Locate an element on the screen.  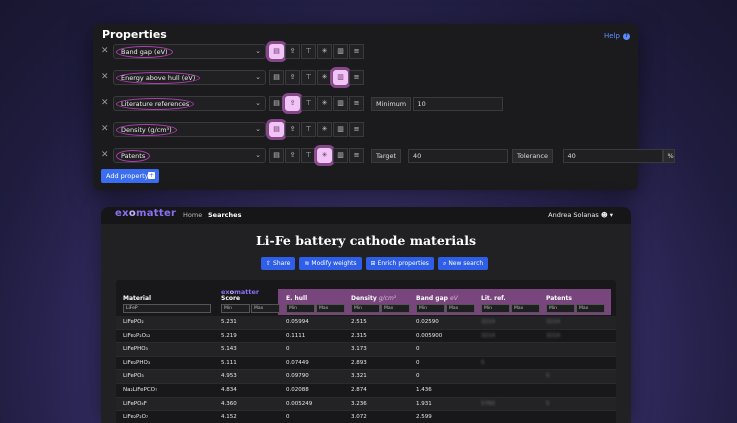
table-row: Na₂LiFePCO₇ 4.834 0.02088 2.874 1.436 is located at coordinates (366, 391).